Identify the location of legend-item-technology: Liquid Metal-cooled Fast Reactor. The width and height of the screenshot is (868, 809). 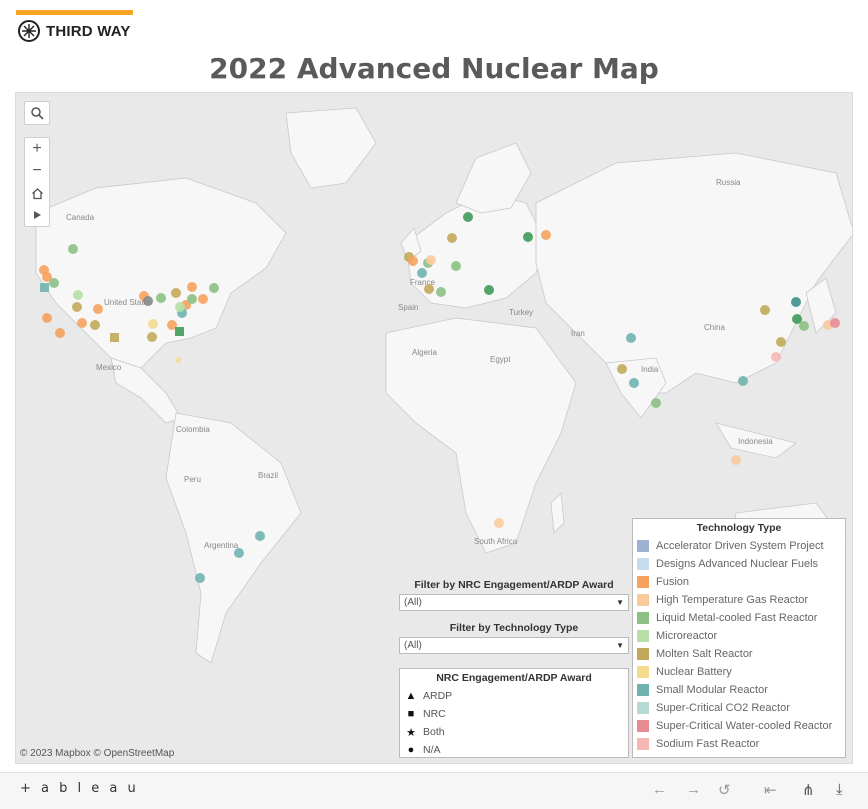
(739, 618).